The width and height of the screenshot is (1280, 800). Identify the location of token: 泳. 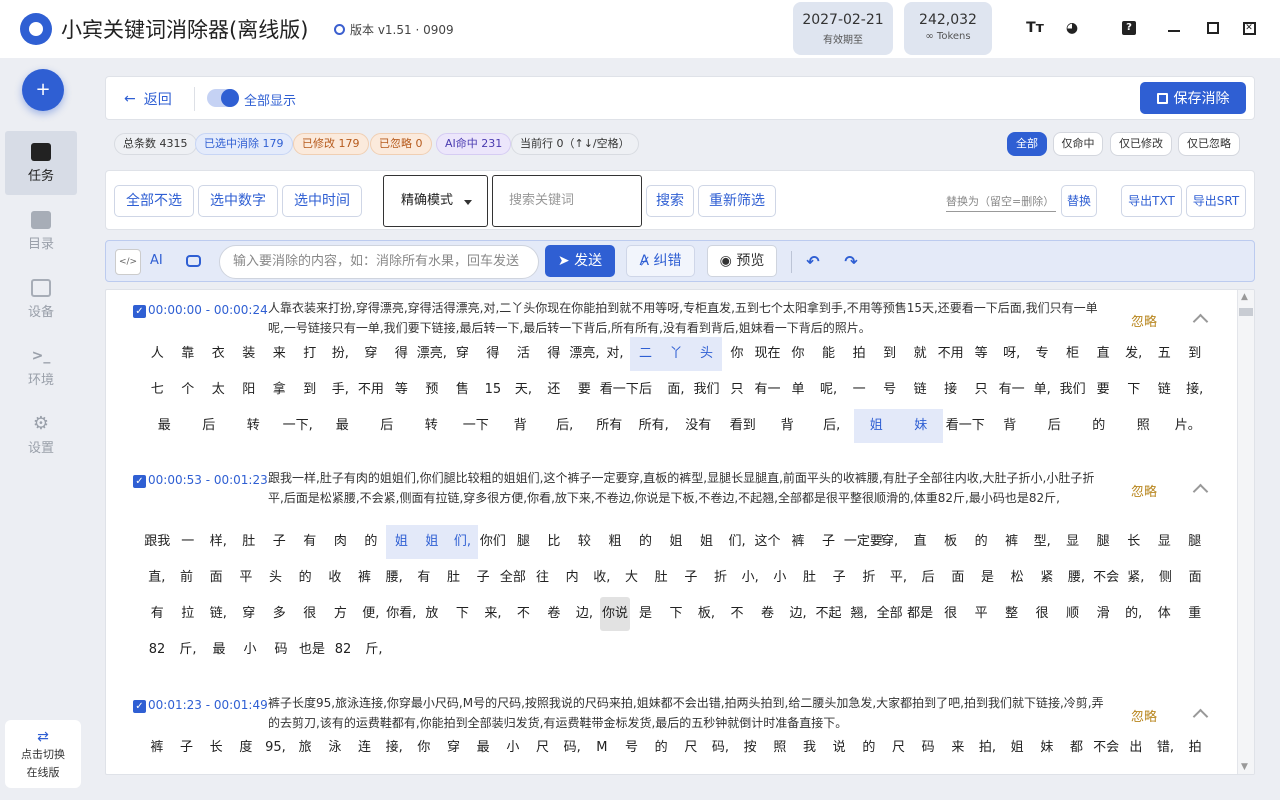
(335, 748).